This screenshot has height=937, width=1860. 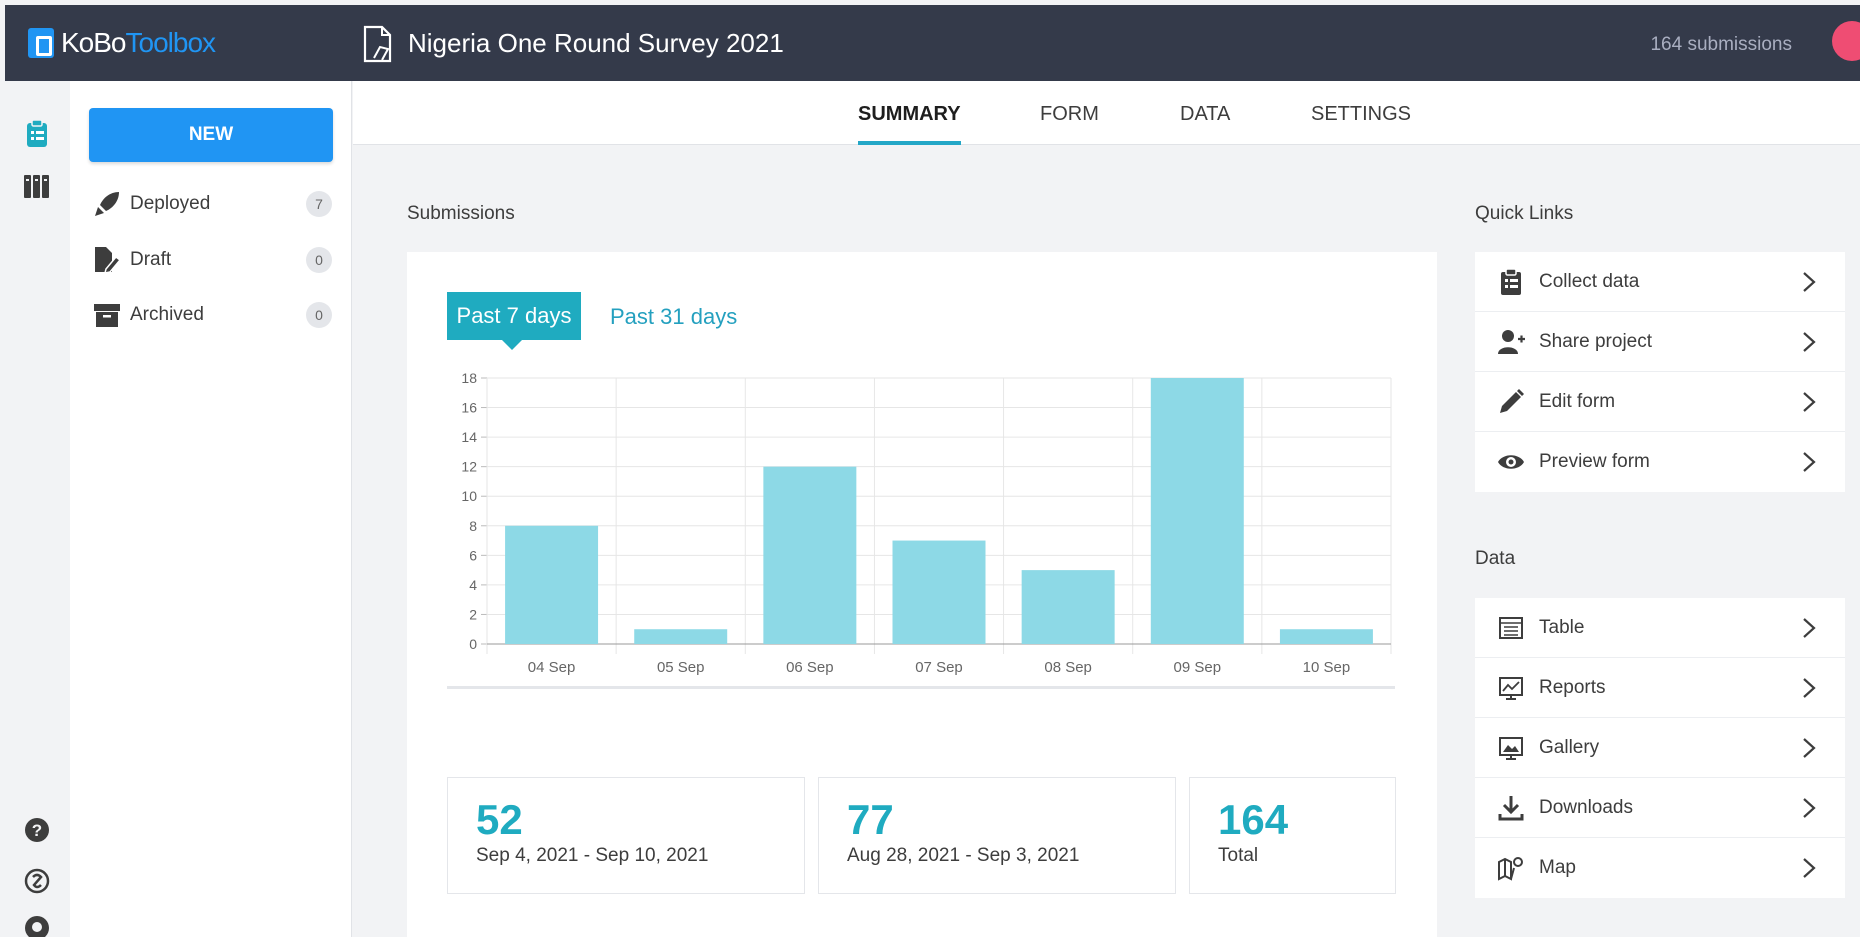 What do you see at coordinates (473, 555) in the screenshot?
I see `y-tick-label: 6` at bounding box center [473, 555].